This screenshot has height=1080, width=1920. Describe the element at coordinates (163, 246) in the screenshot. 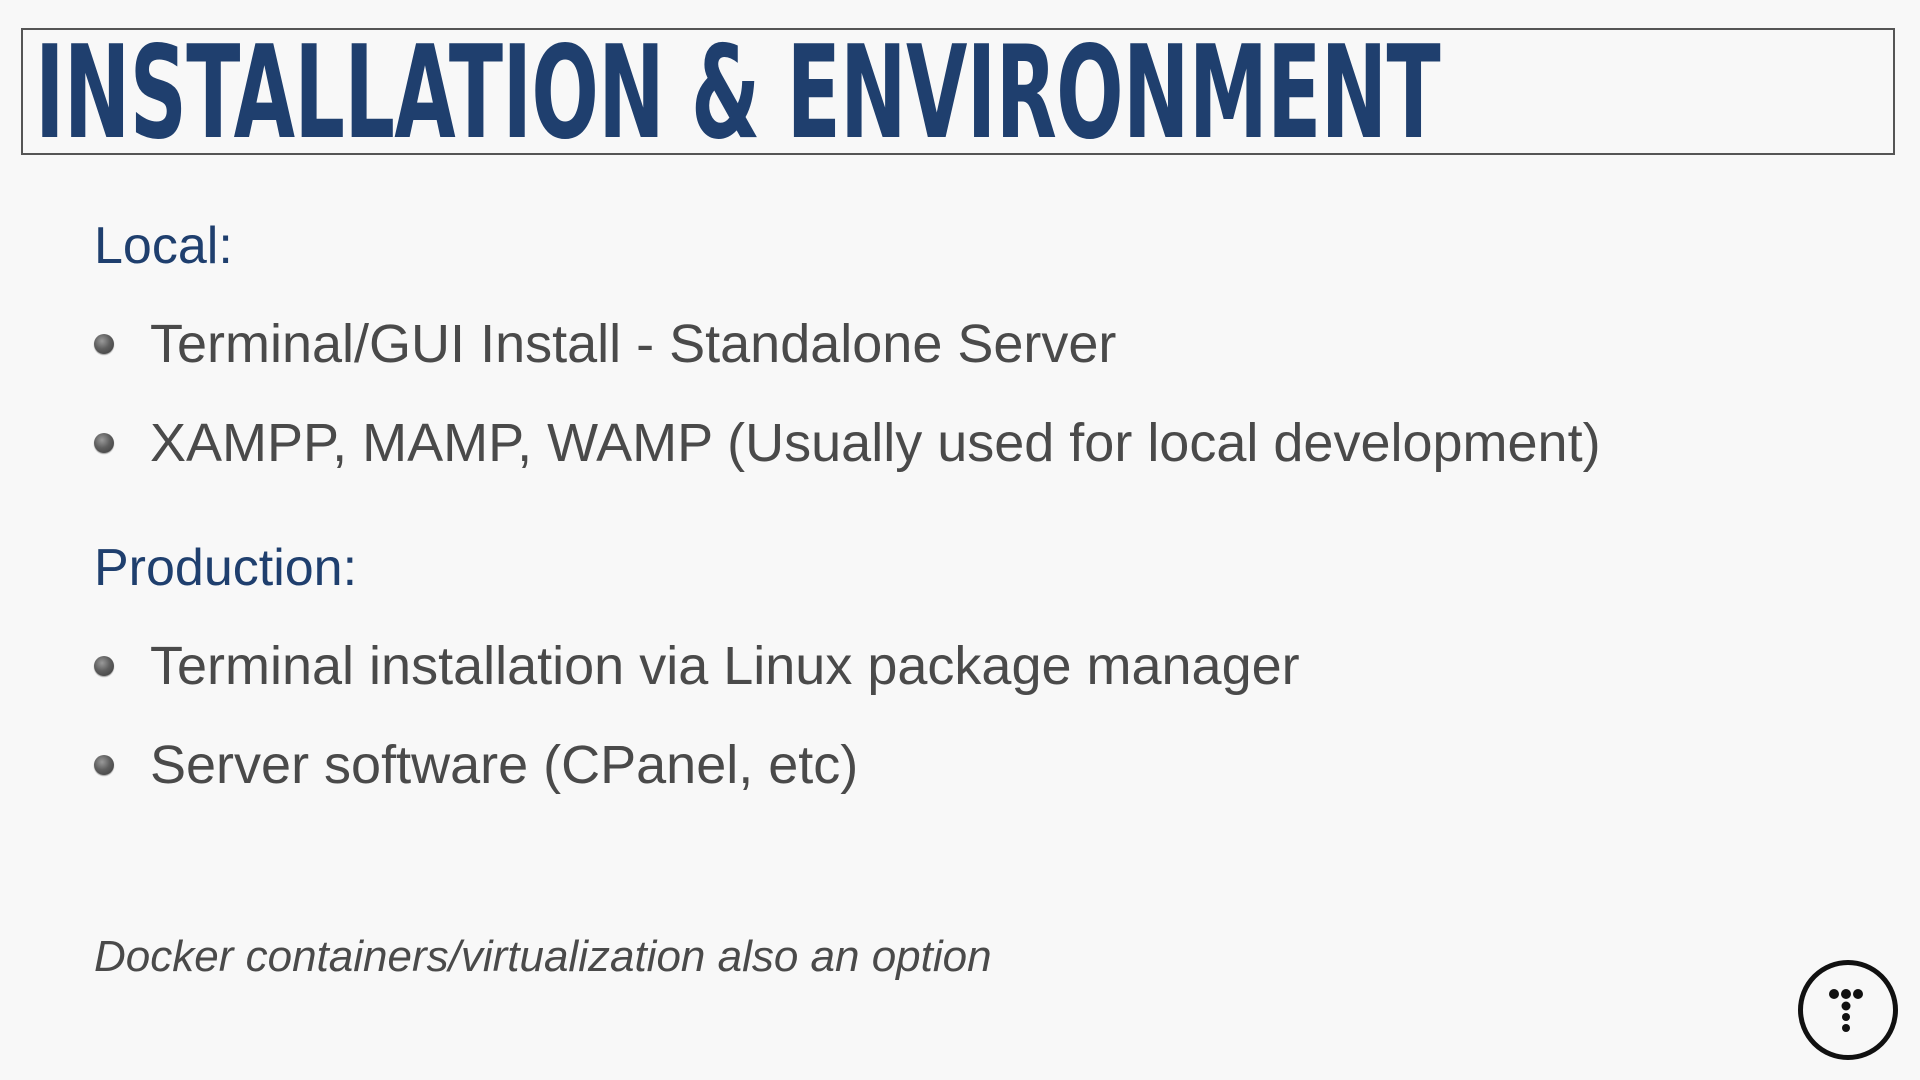

I see `section-heading-local: Local:` at that location.